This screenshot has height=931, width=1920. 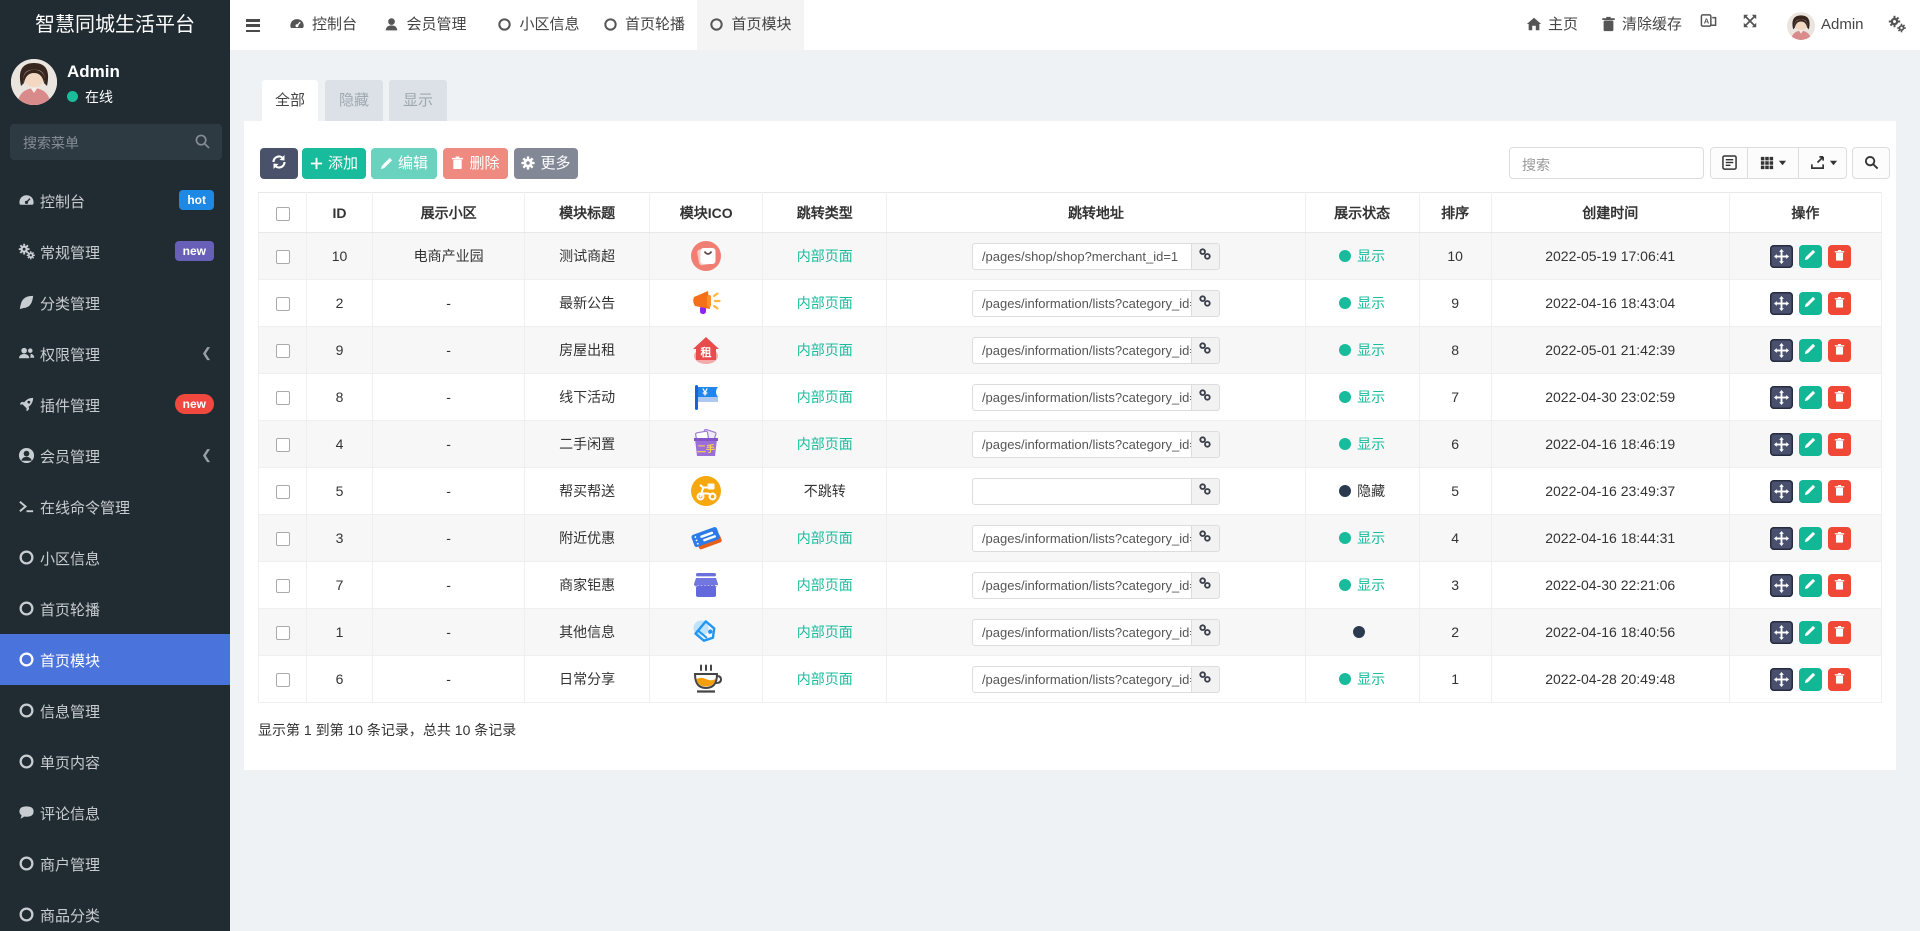 What do you see at coordinates (706, 352) in the screenshot?
I see `svg-text: 租` at bounding box center [706, 352].